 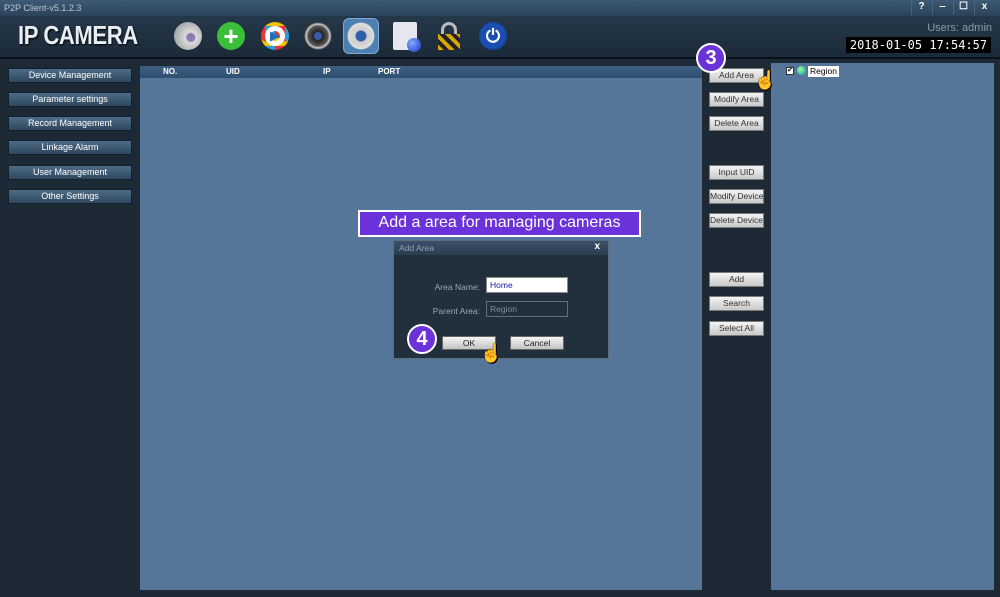 I want to click on dialog-title: Add Area, so click(x=501, y=248).